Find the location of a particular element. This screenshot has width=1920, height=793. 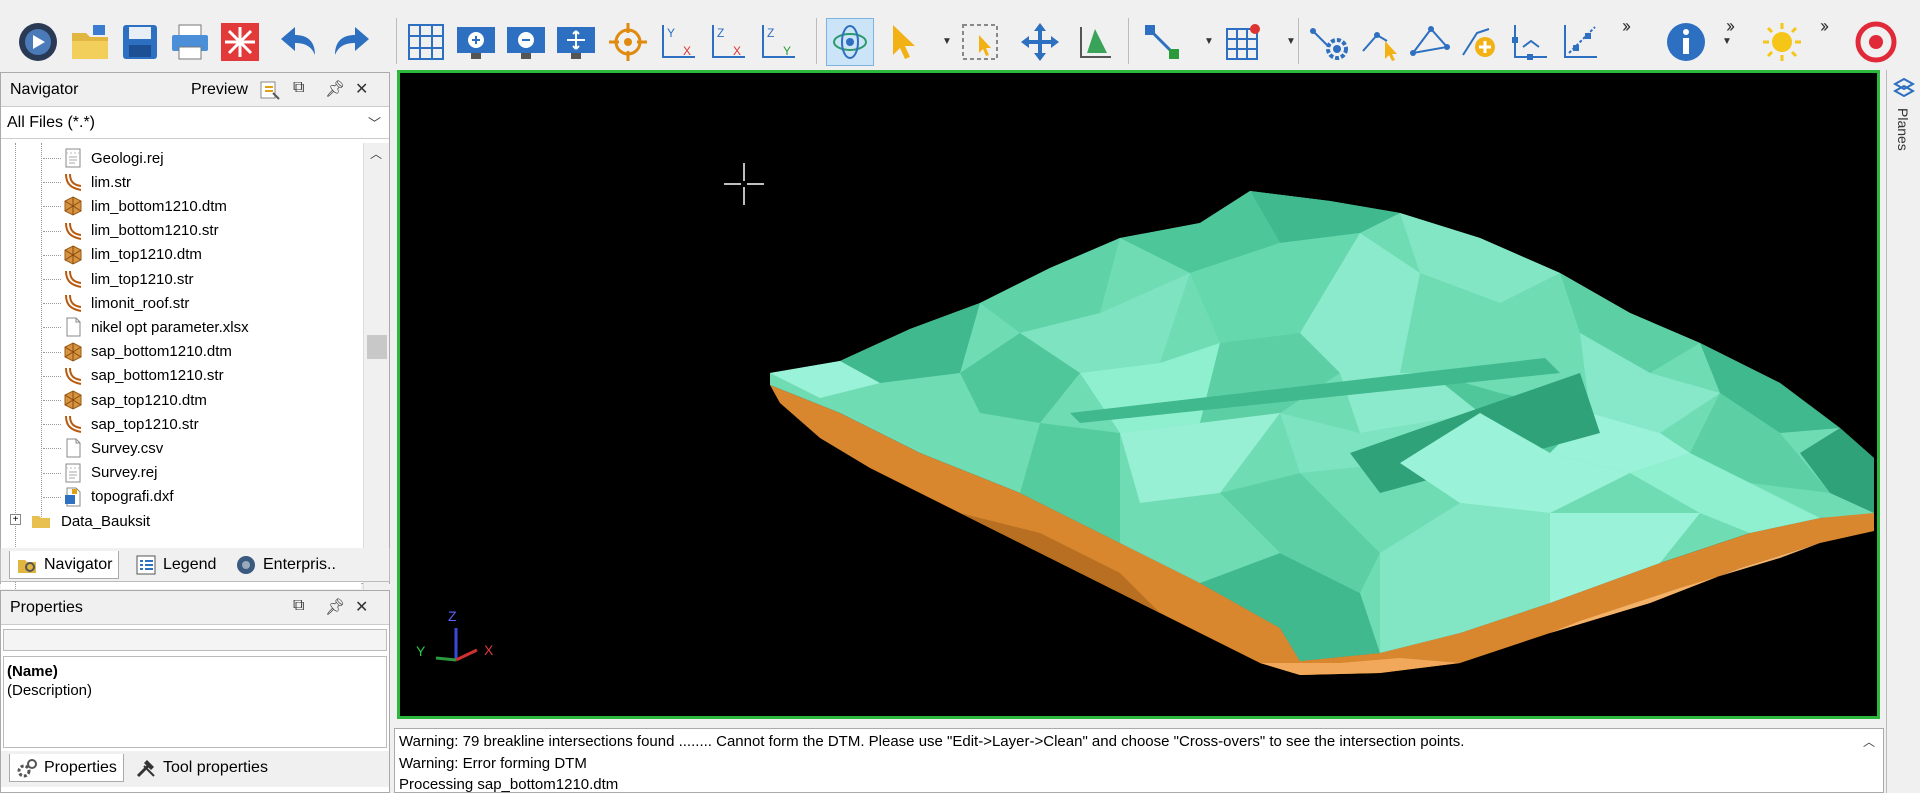

navigator-tab-icon is located at coordinates (27, 566).